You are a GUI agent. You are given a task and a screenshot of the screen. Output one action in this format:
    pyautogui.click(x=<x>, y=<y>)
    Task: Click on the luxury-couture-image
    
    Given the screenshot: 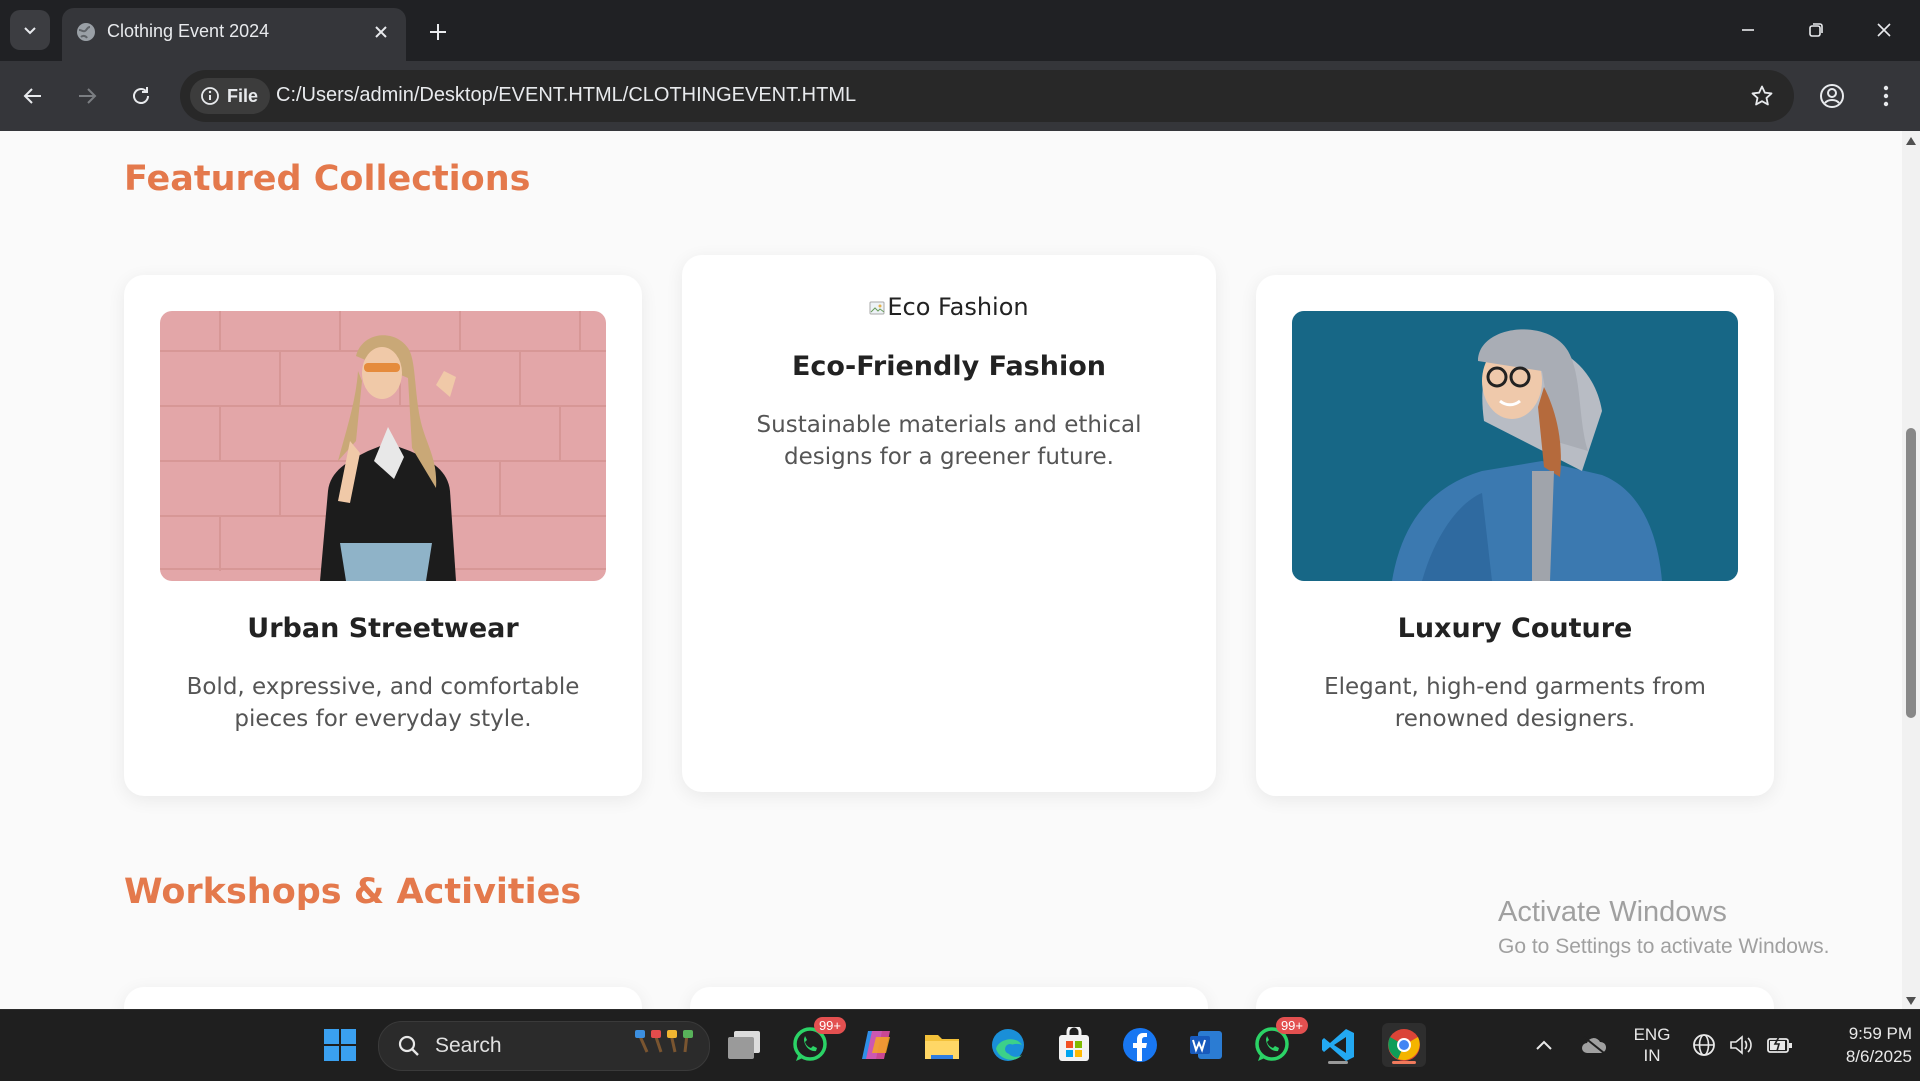 What is the action you would take?
    pyautogui.click(x=1515, y=446)
    